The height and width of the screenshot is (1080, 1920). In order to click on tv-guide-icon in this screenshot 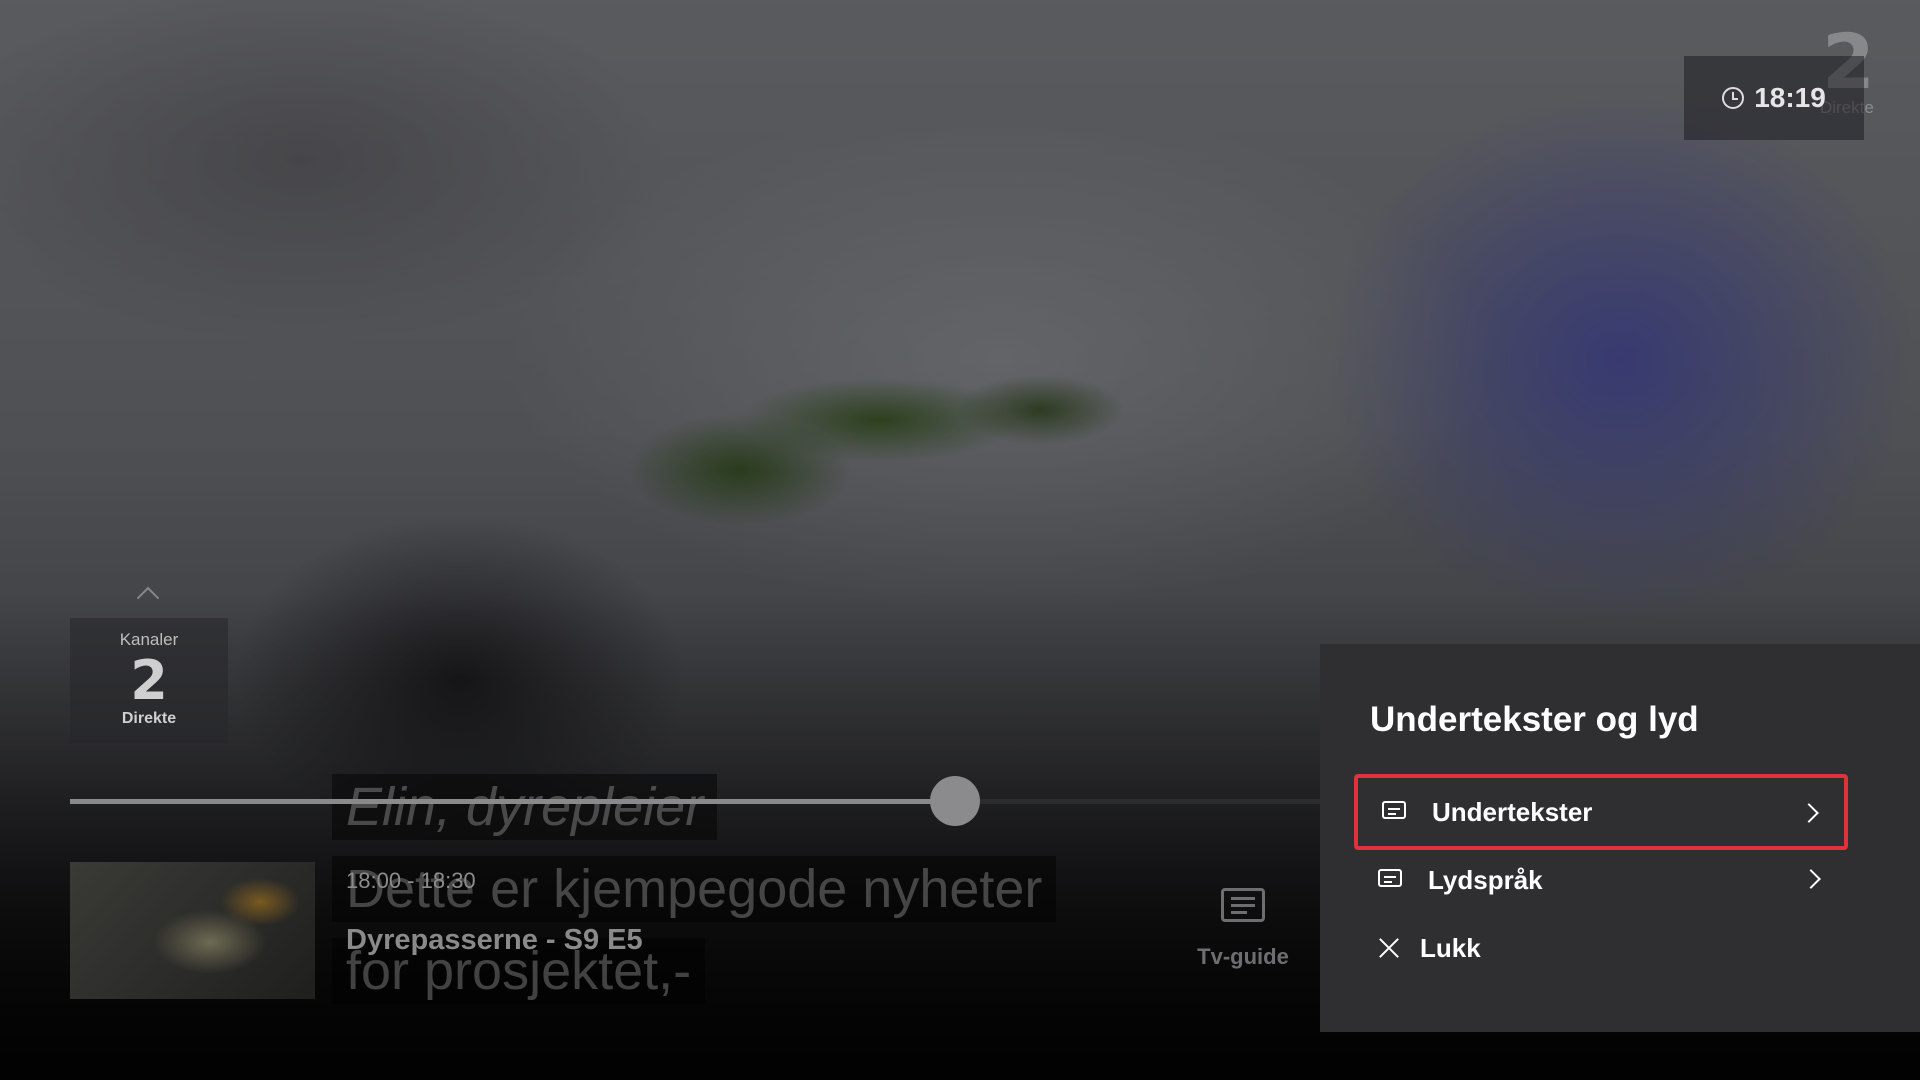, I will do `click(1243, 905)`.